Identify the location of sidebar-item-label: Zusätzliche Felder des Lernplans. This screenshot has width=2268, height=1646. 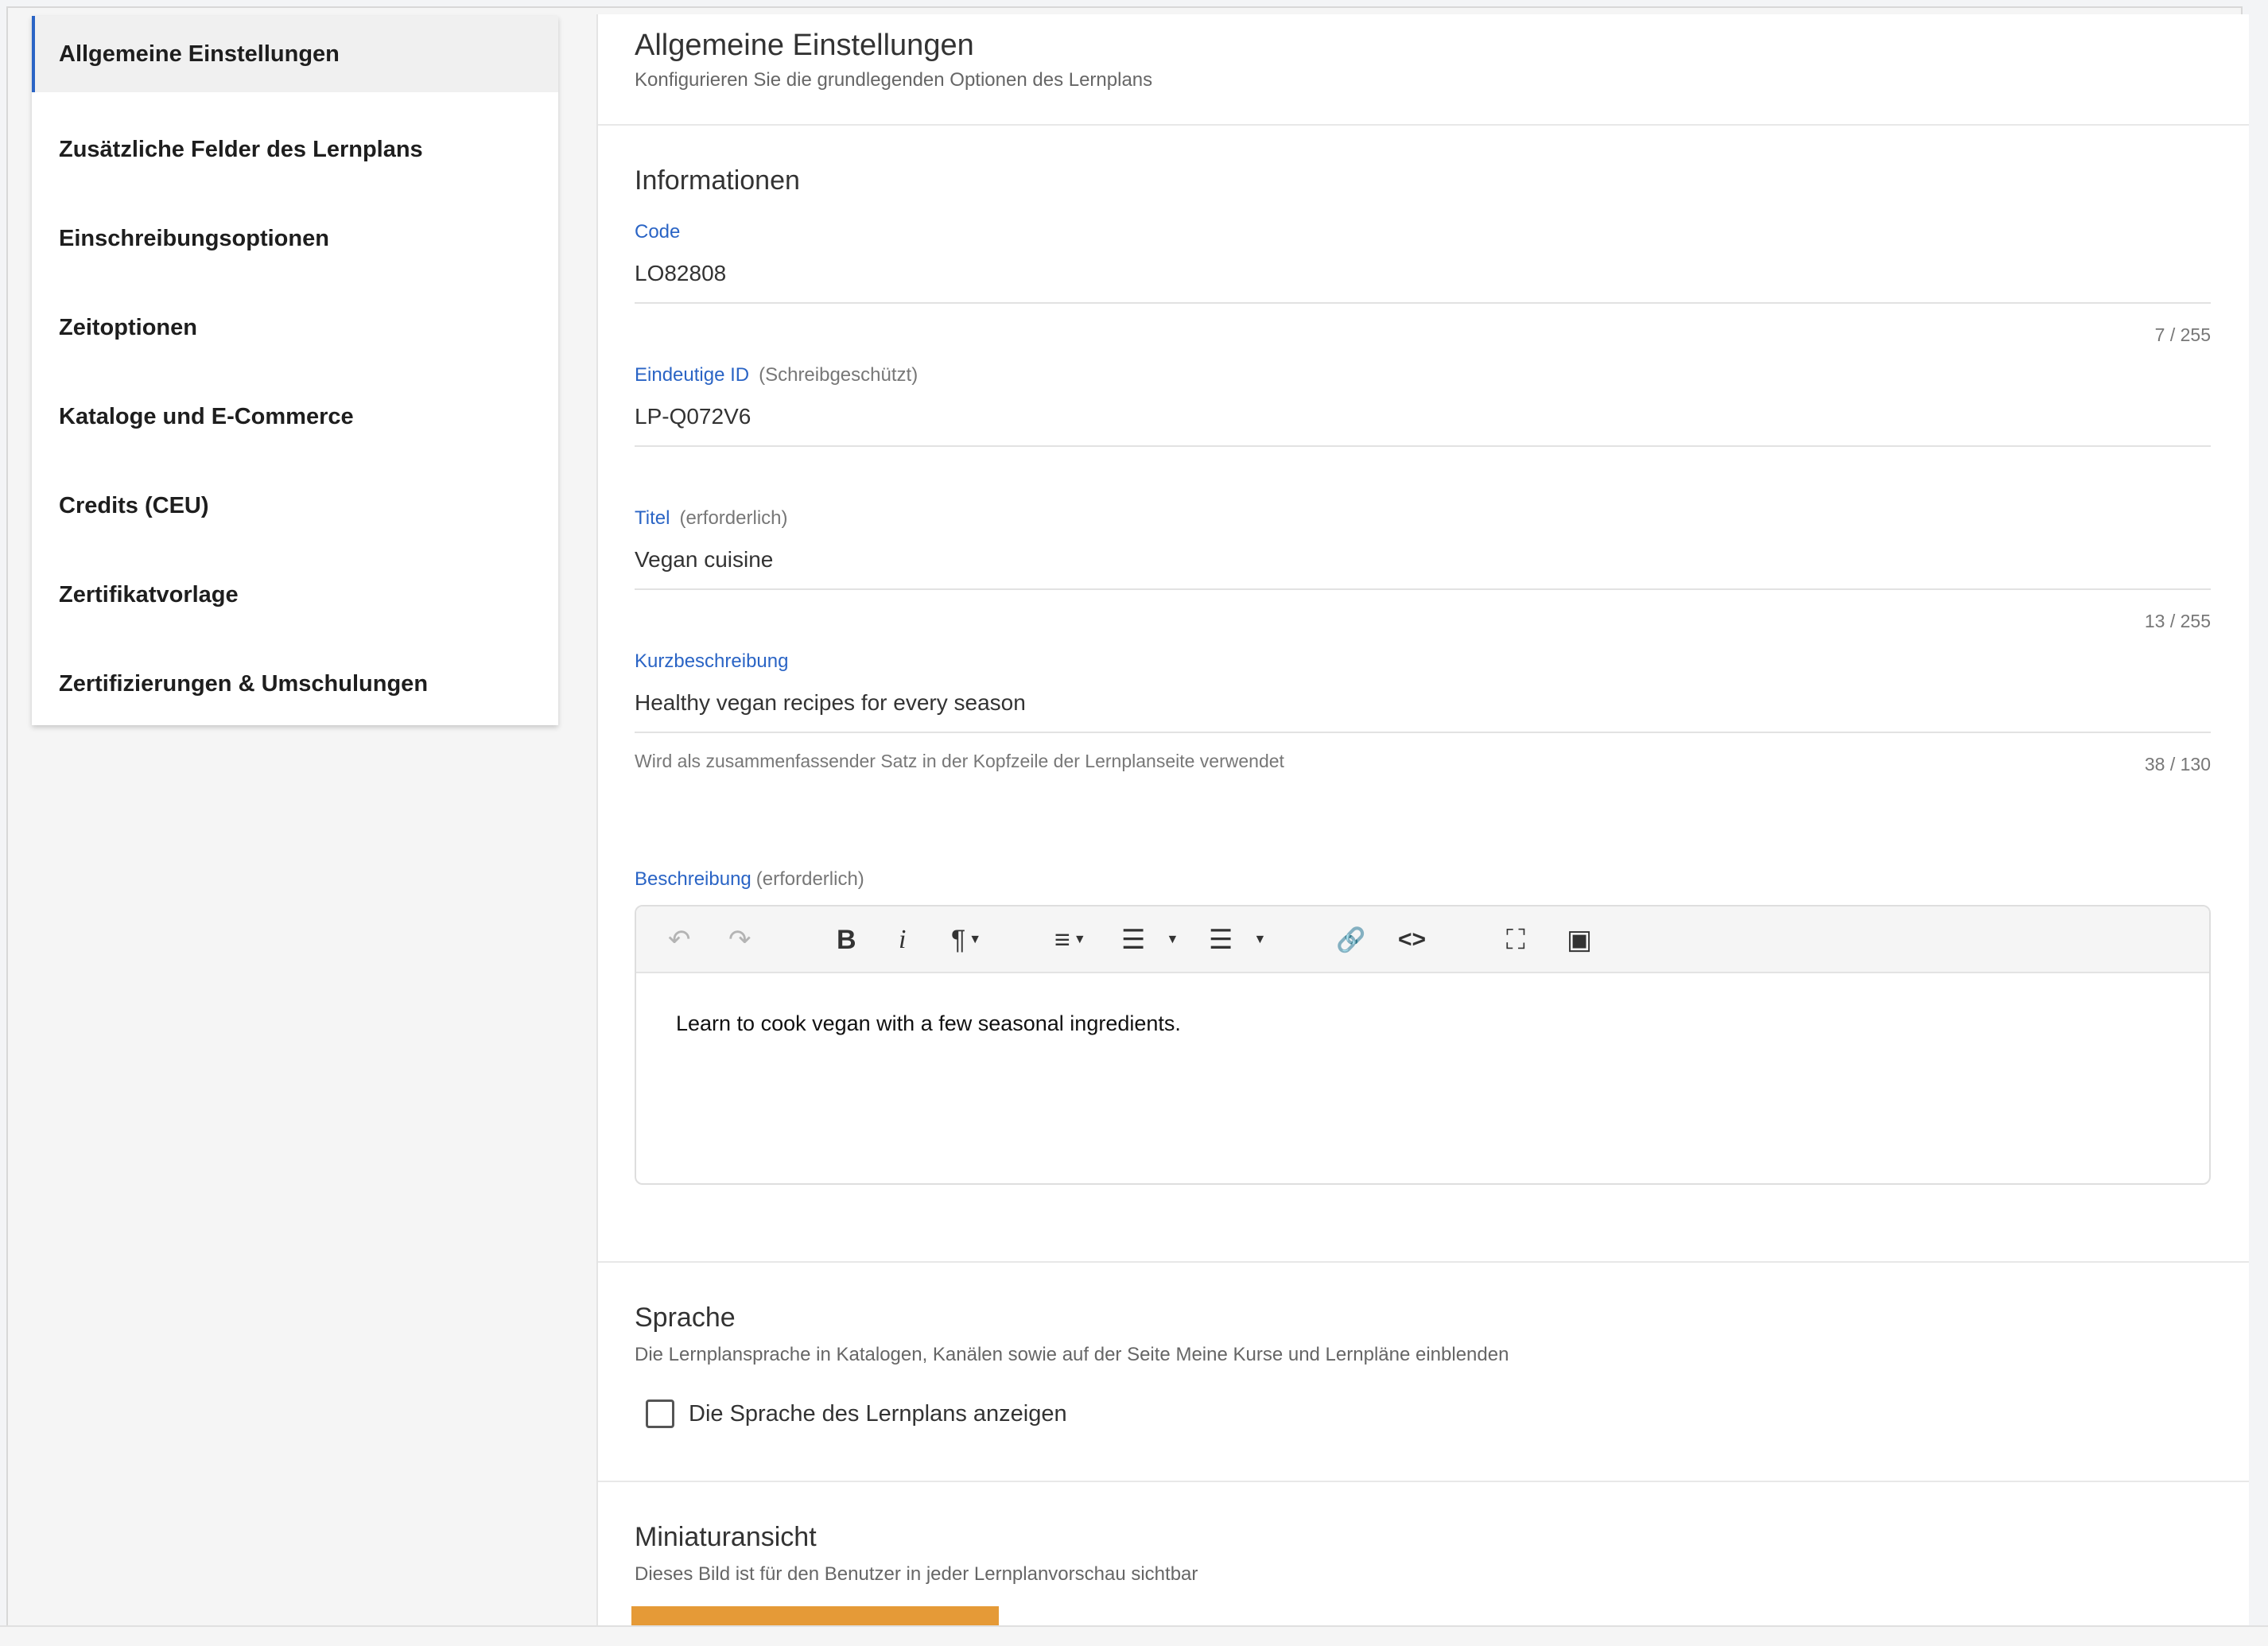
(241, 149).